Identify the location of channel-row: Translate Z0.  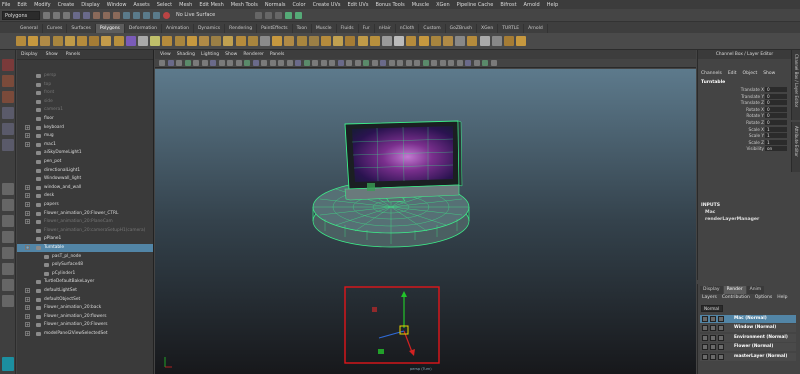
(744, 103).